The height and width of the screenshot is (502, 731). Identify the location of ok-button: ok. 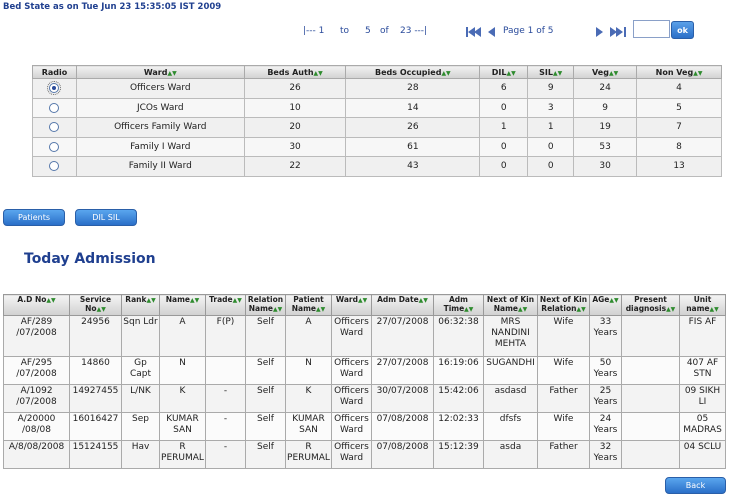
(682, 30).